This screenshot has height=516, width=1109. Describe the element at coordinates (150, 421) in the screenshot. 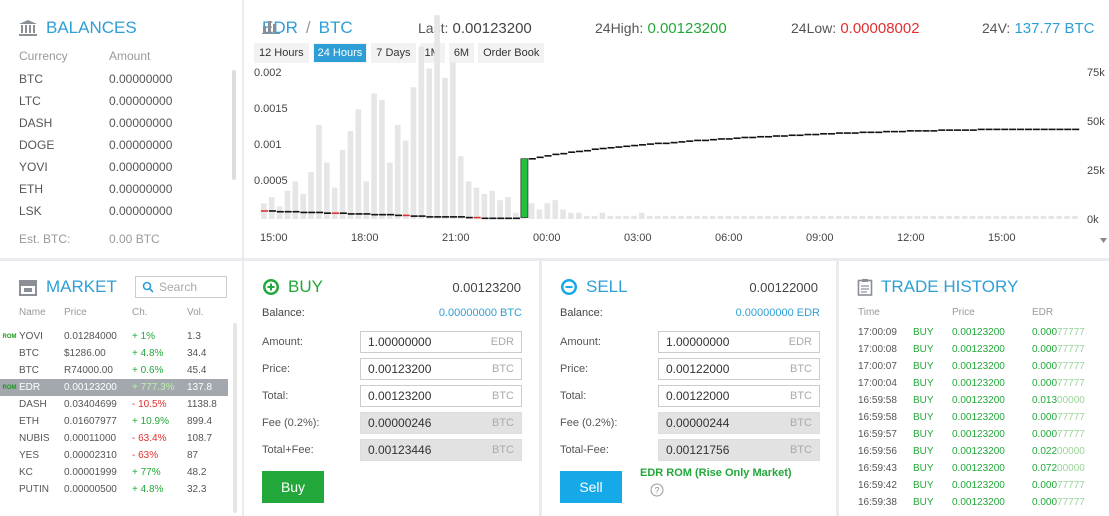

I see `market-change: + 10.9%` at that location.